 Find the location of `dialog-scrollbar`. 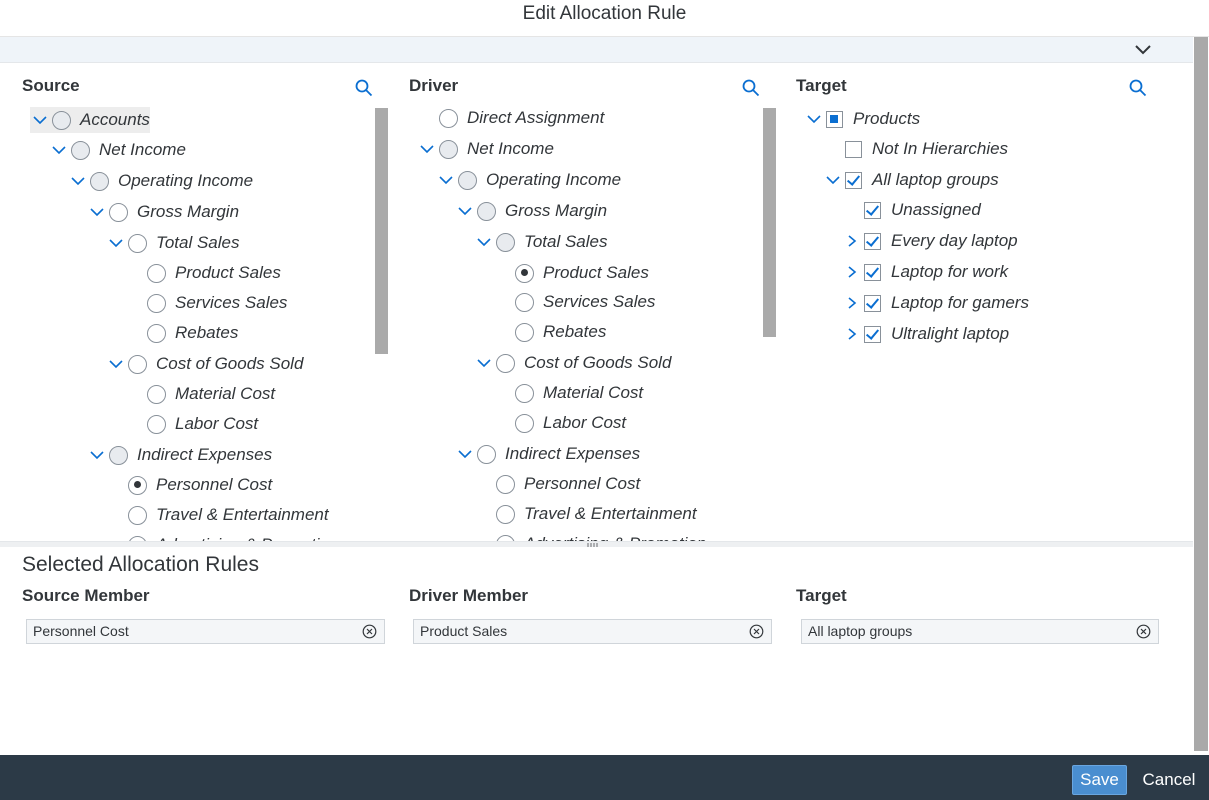

dialog-scrollbar is located at coordinates (1201, 396).